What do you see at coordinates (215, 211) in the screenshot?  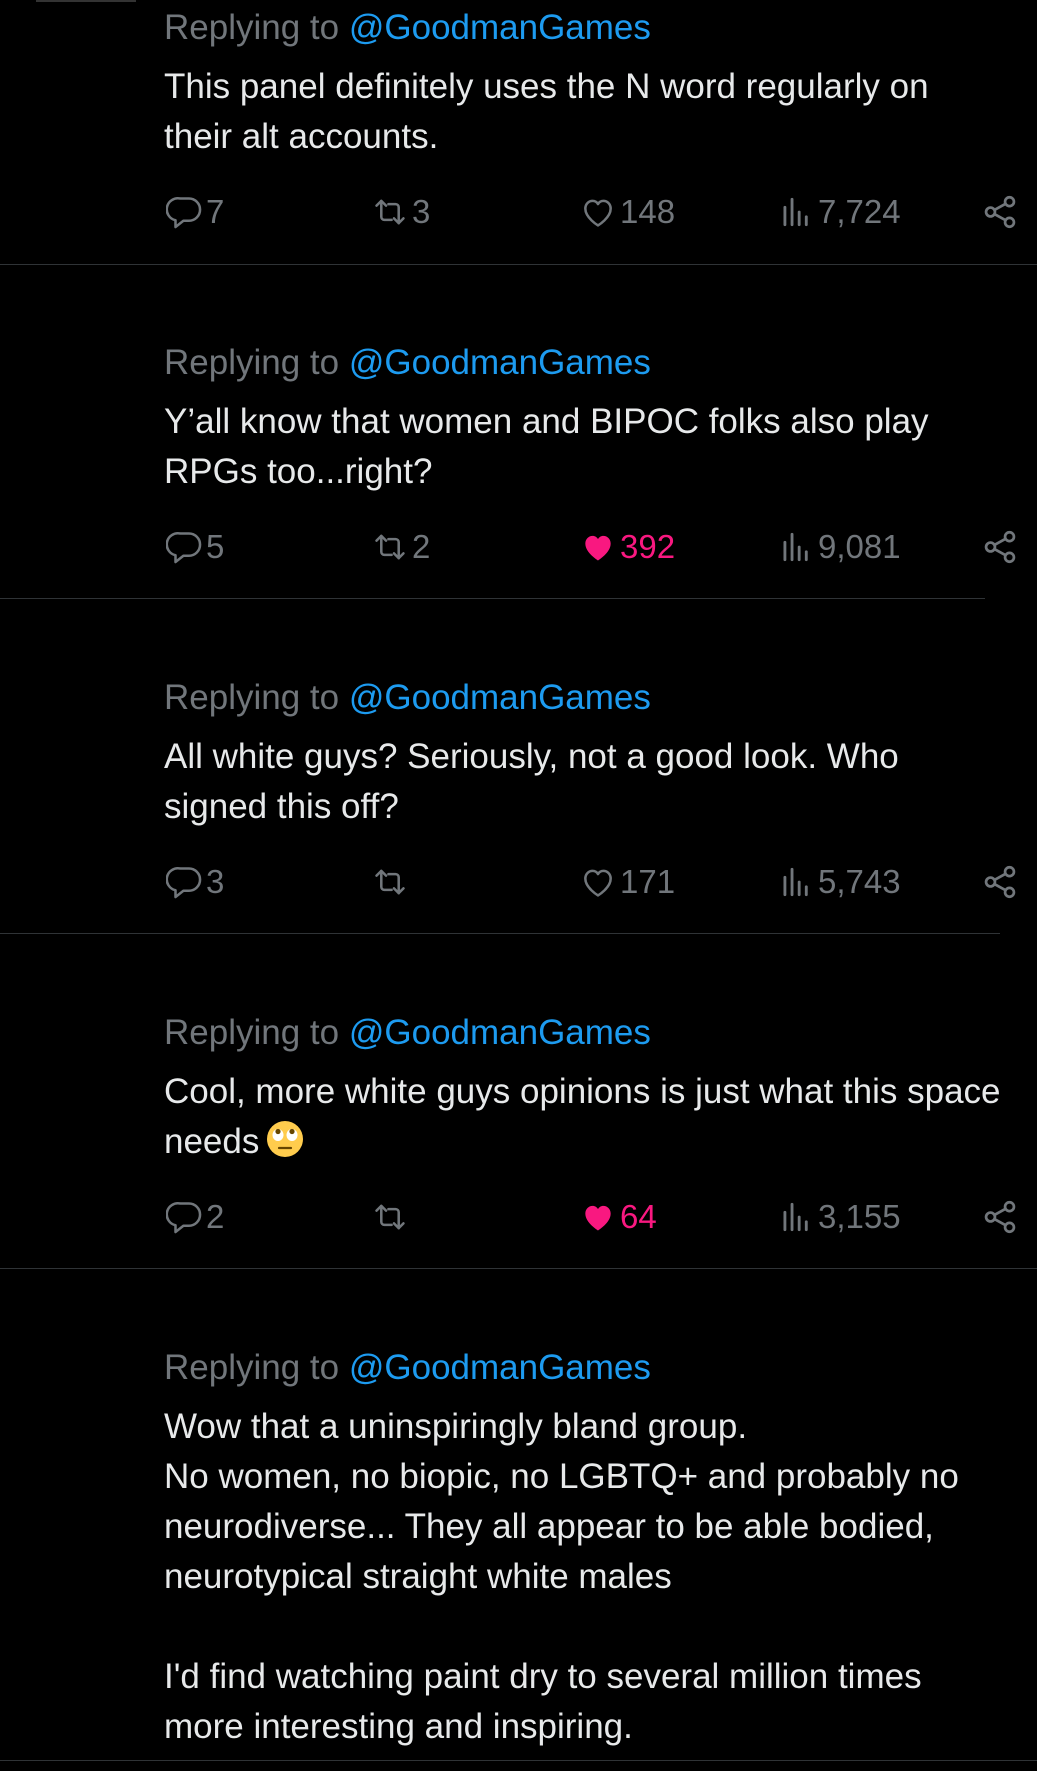 I see `reply-count: 7` at bounding box center [215, 211].